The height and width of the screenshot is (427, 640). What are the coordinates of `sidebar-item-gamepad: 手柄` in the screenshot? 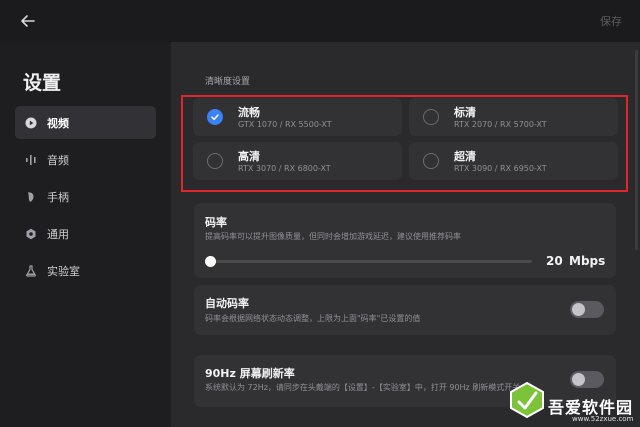 It's located at (85, 196).